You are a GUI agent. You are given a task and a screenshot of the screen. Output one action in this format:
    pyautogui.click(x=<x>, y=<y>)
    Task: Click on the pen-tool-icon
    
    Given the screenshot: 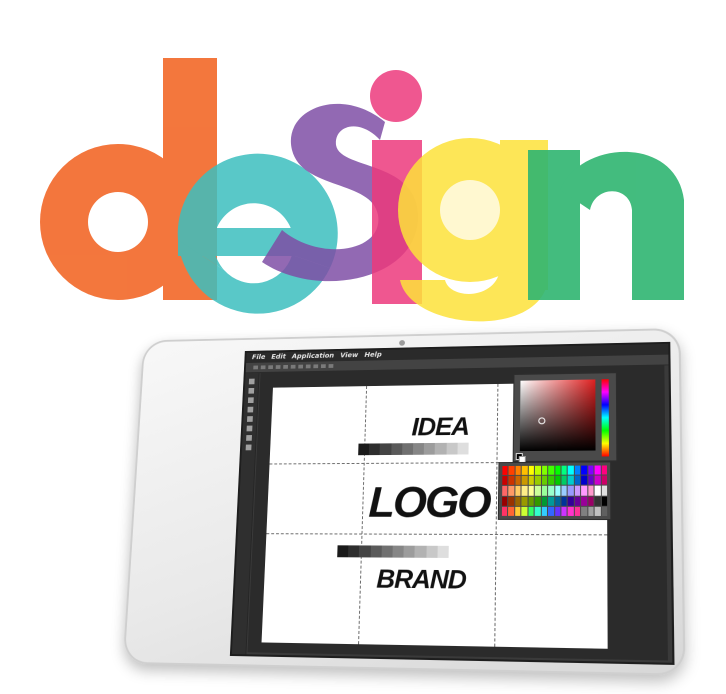 What is the action you would take?
    pyautogui.click(x=249, y=448)
    